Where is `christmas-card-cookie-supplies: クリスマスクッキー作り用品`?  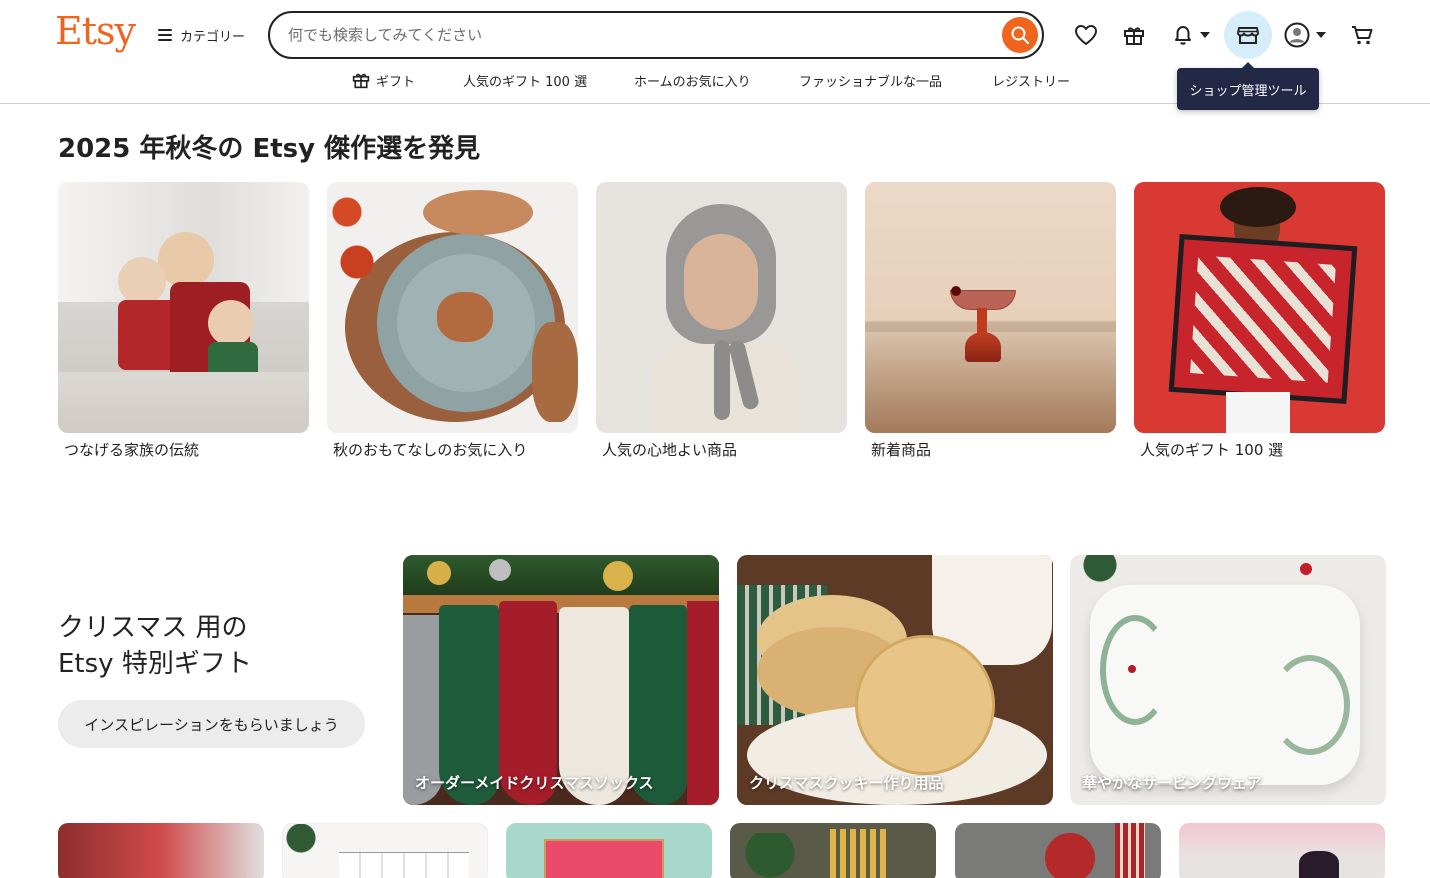 christmas-card-cookie-supplies: クリスマスクッキー作り用品 is located at coordinates (895, 680).